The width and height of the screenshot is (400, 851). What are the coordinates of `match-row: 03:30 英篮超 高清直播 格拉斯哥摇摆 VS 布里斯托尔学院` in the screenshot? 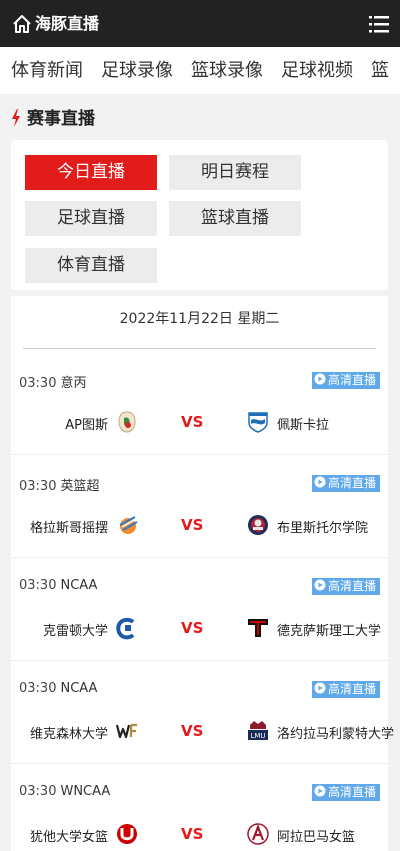 It's located at (199, 506).